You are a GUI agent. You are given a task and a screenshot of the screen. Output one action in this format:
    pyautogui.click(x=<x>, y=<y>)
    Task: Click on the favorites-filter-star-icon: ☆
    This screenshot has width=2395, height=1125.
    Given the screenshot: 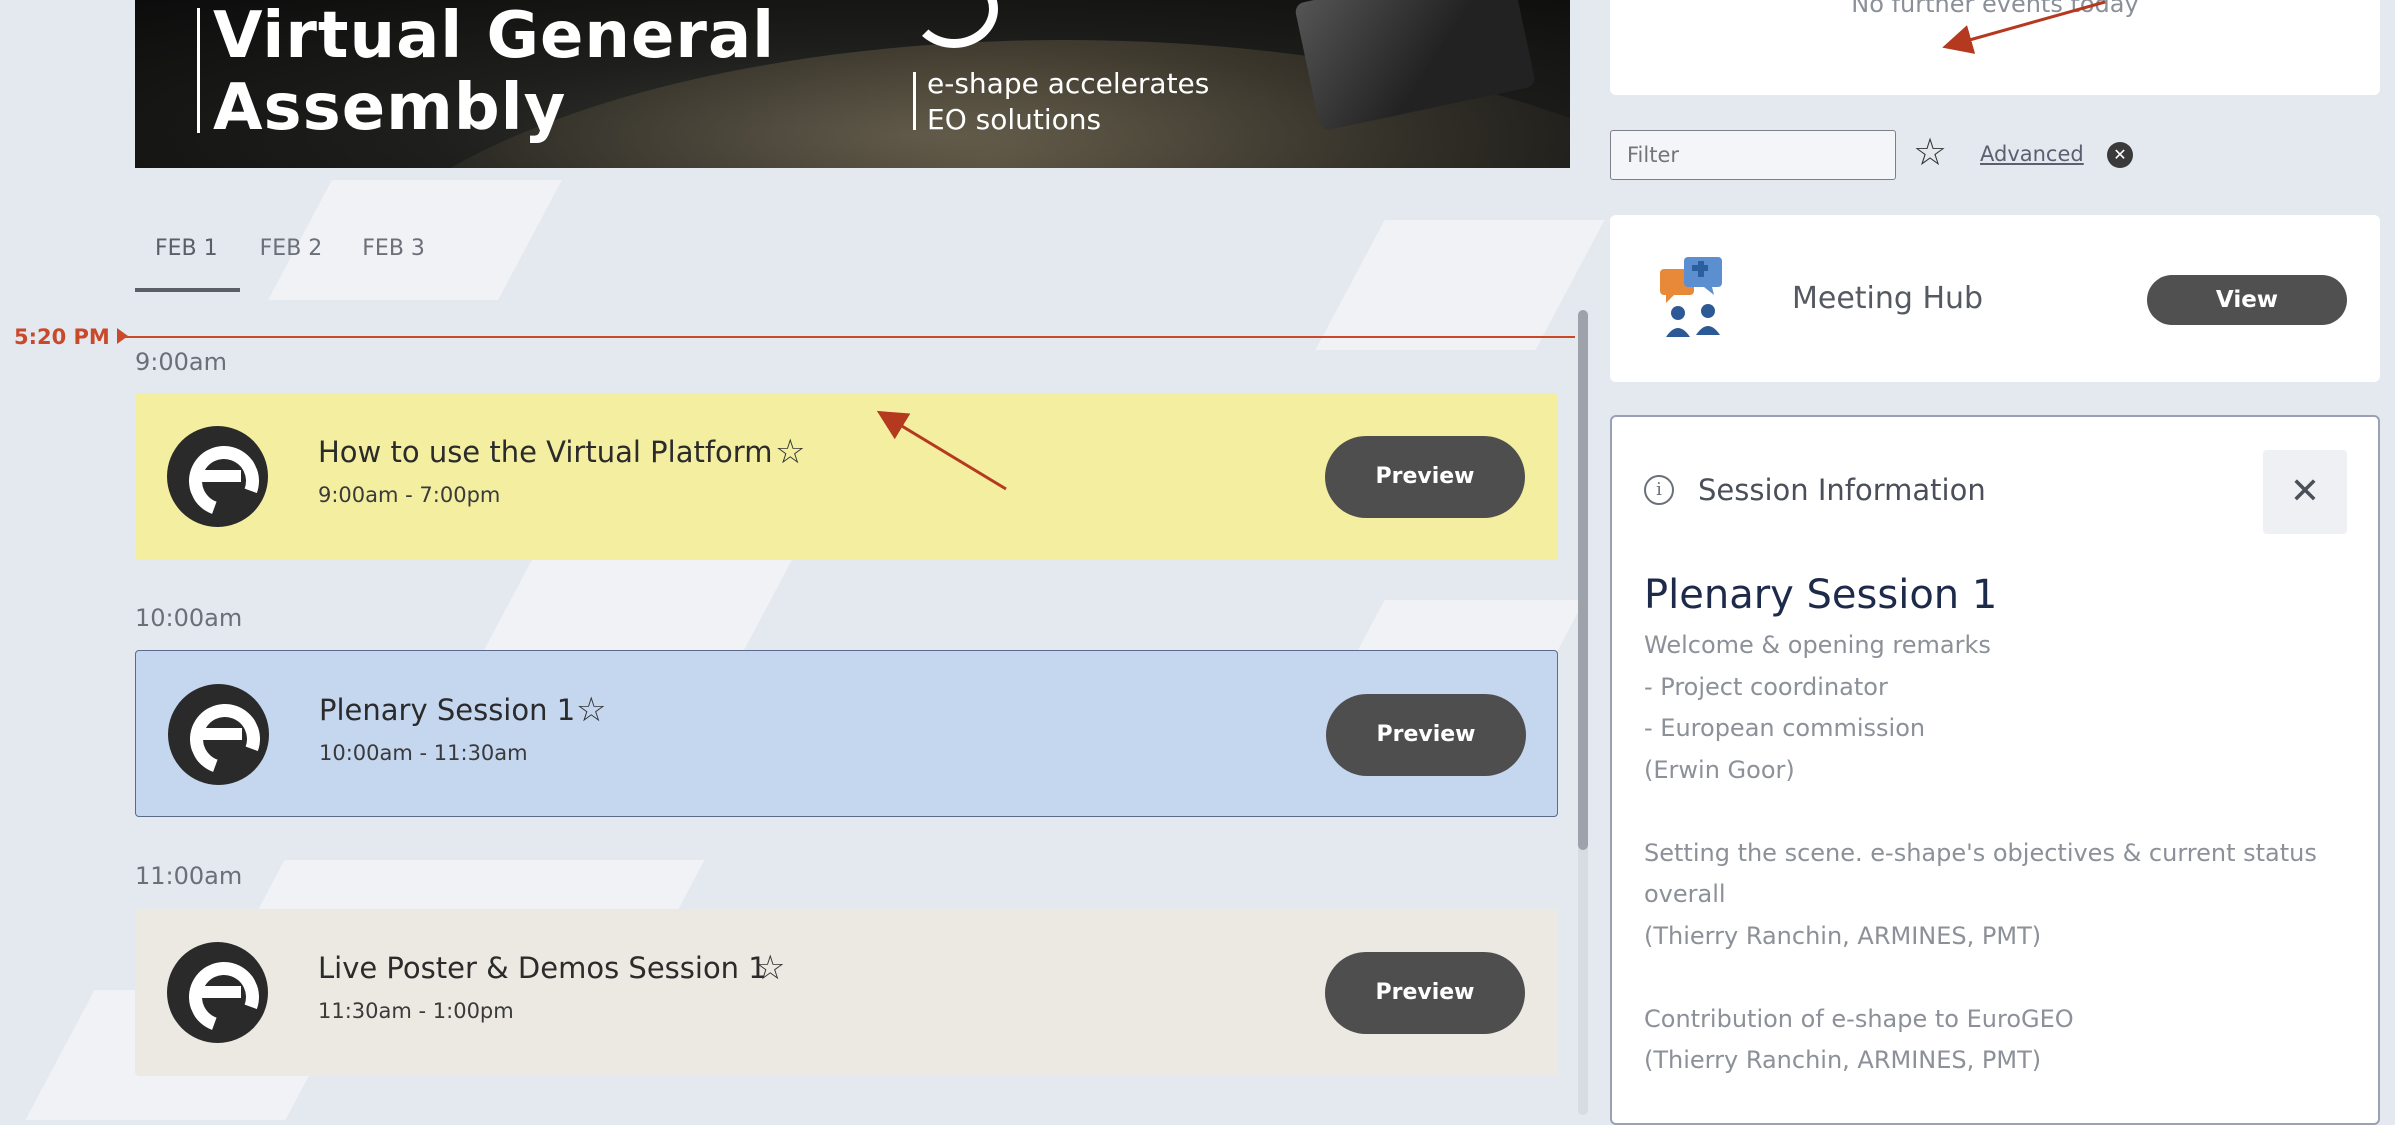 What is the action you would take?
    pyautogui.click(x=1930, y=152)
    